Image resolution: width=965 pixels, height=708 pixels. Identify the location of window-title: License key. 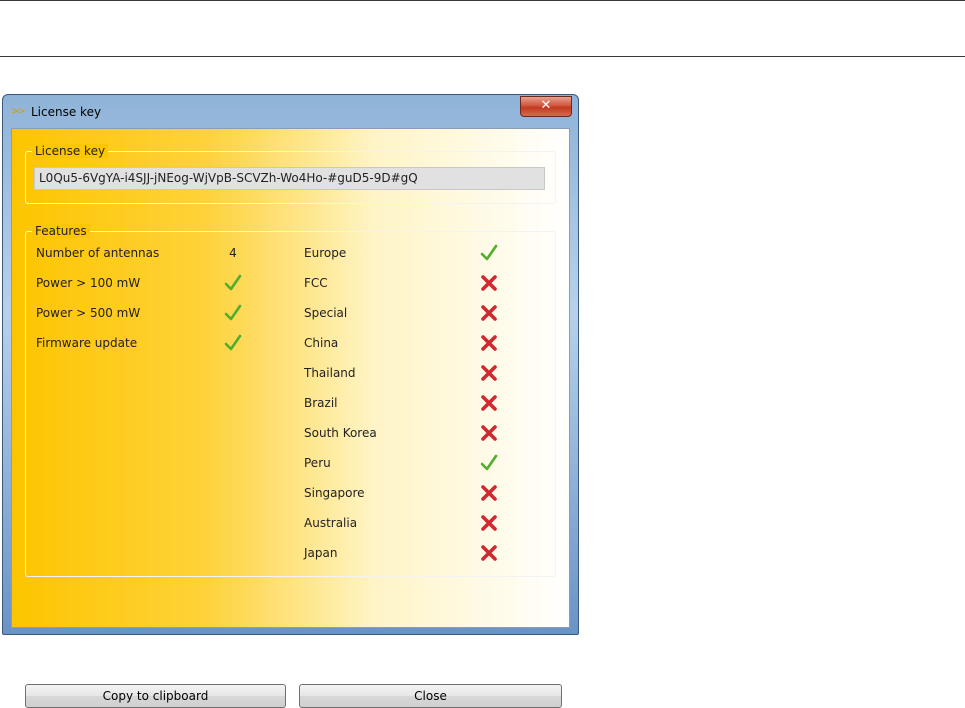
(66, 112).